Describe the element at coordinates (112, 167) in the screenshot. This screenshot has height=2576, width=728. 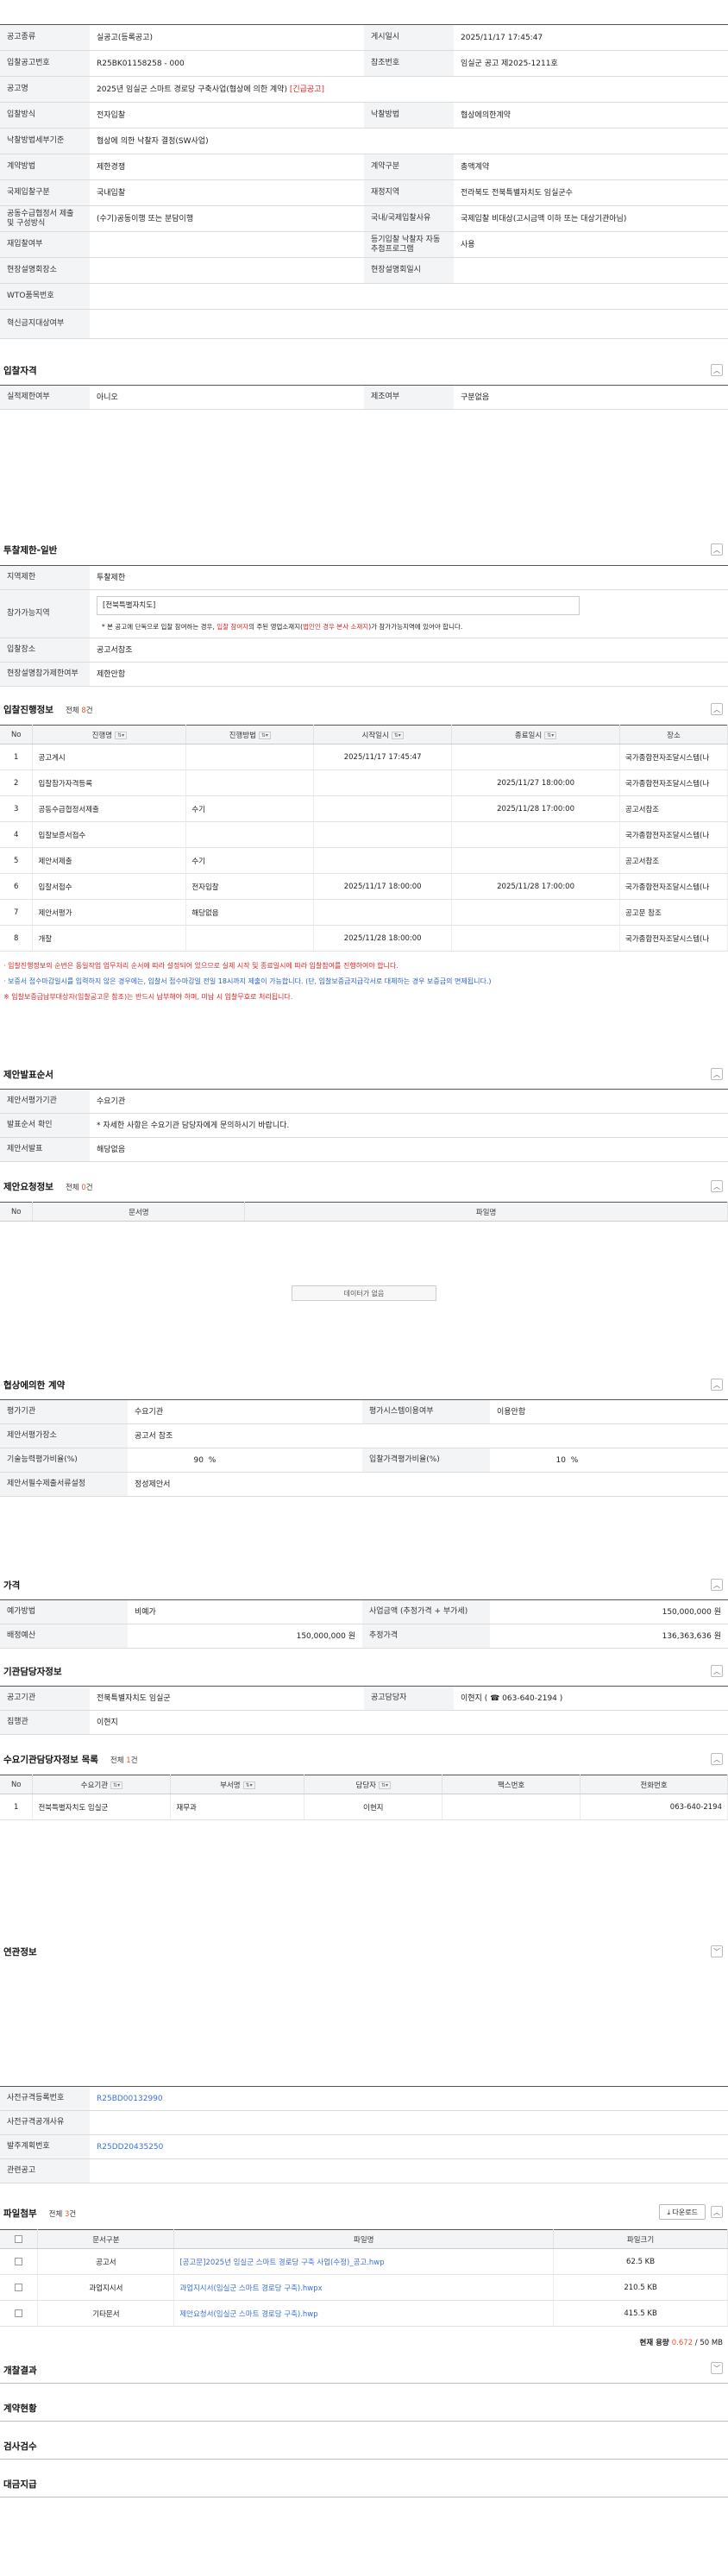
I see `contract-method-value: 제한경쟁` at that location.